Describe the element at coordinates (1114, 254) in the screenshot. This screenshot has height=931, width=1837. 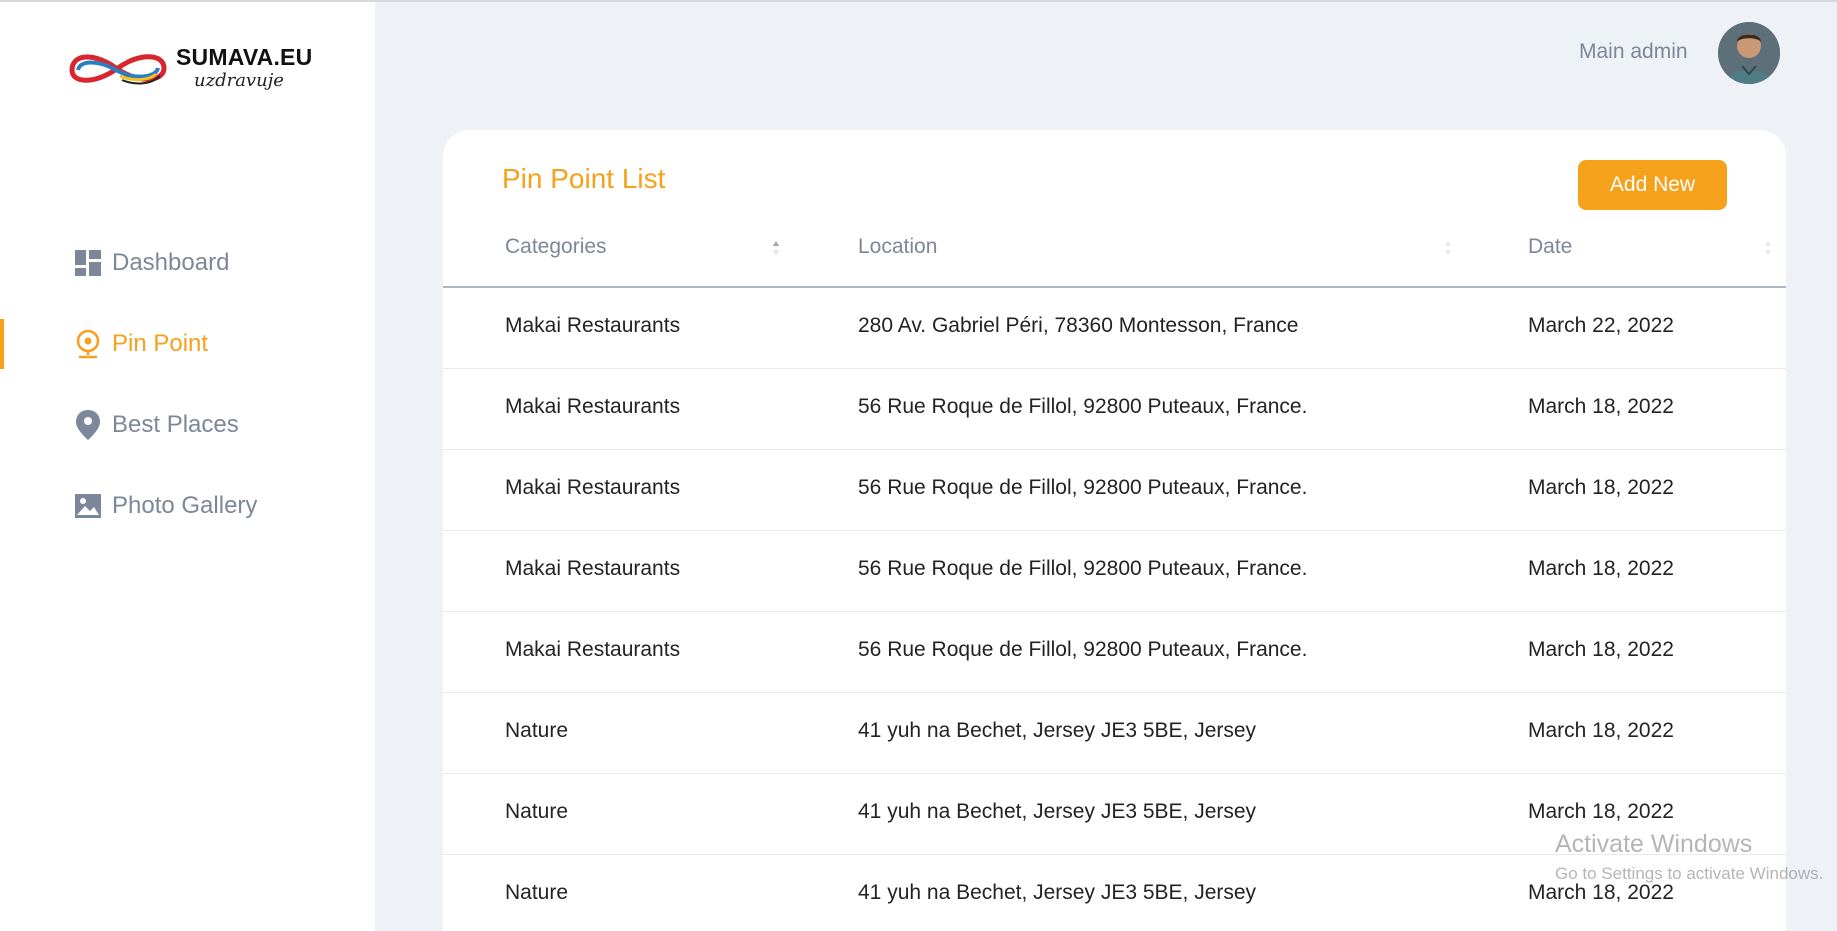
I see `table-header: Categories Location Date` at that location.